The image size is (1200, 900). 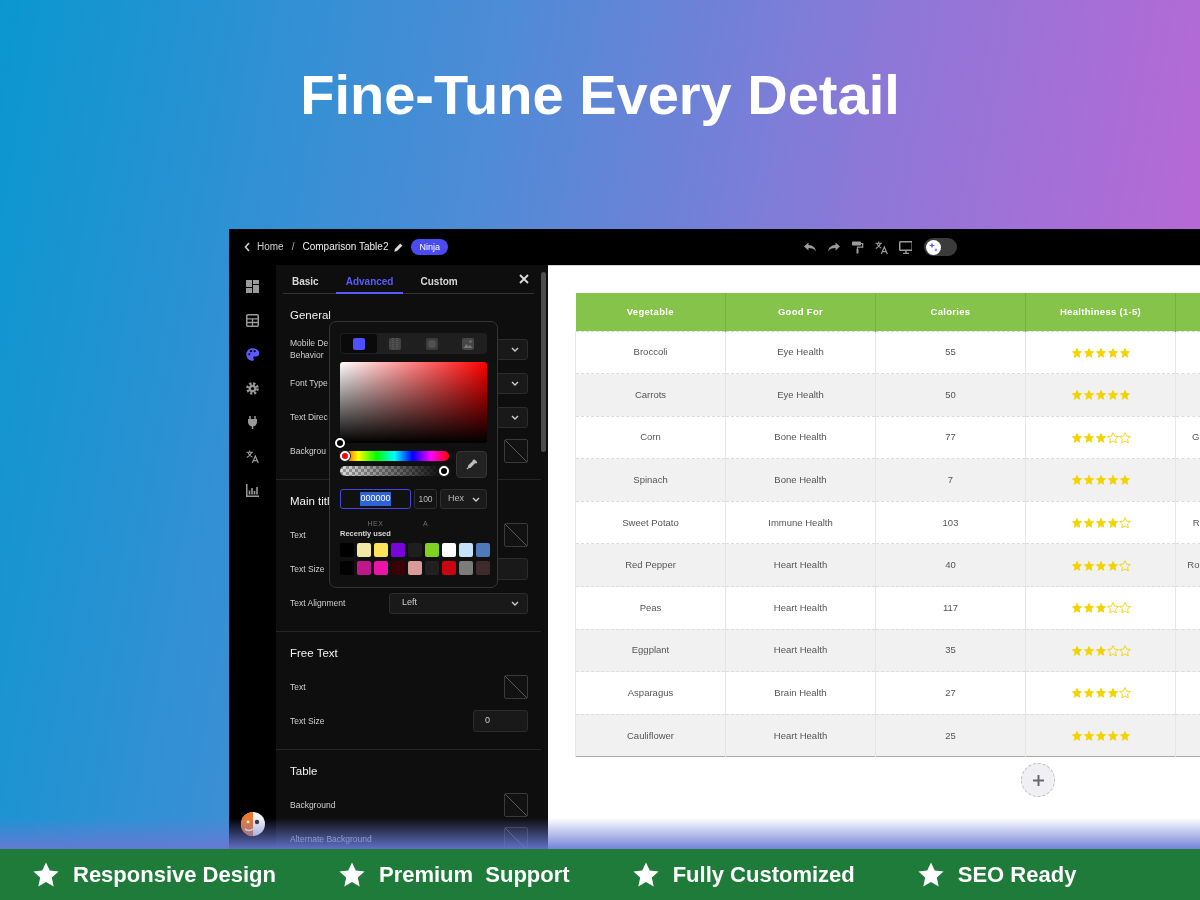 I want to click on plus-icon, so click(x=1038, y=780).